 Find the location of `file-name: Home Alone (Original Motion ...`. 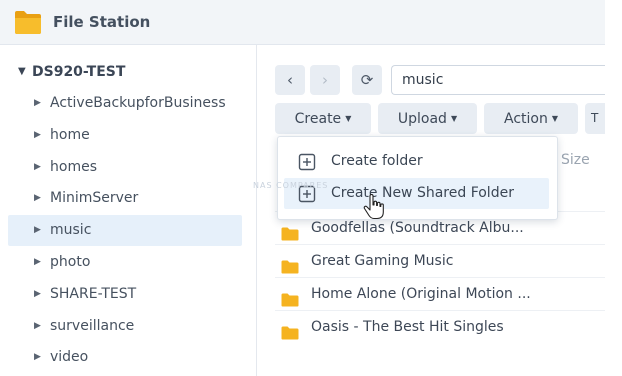

file-name: Home Alone (Original Motion ... is located at coordinates (421, 294).